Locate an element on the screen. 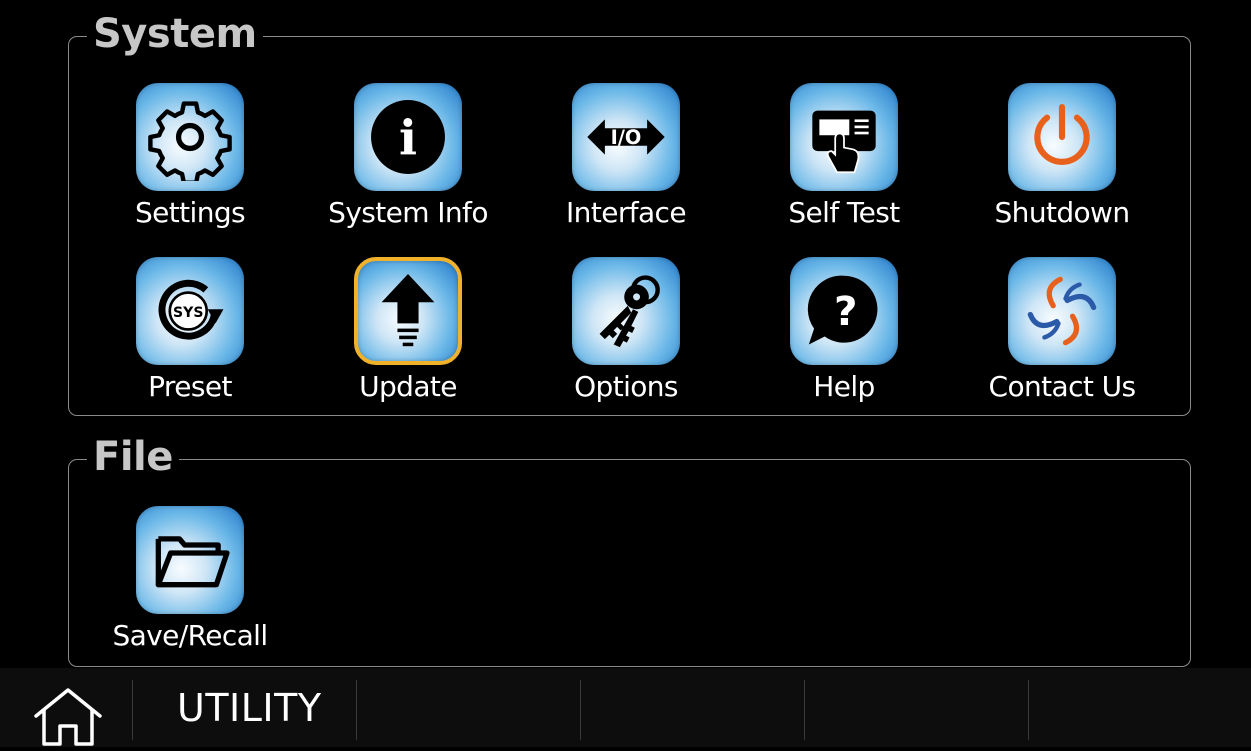  settings-icon-box is located at coordinates (190, 137).